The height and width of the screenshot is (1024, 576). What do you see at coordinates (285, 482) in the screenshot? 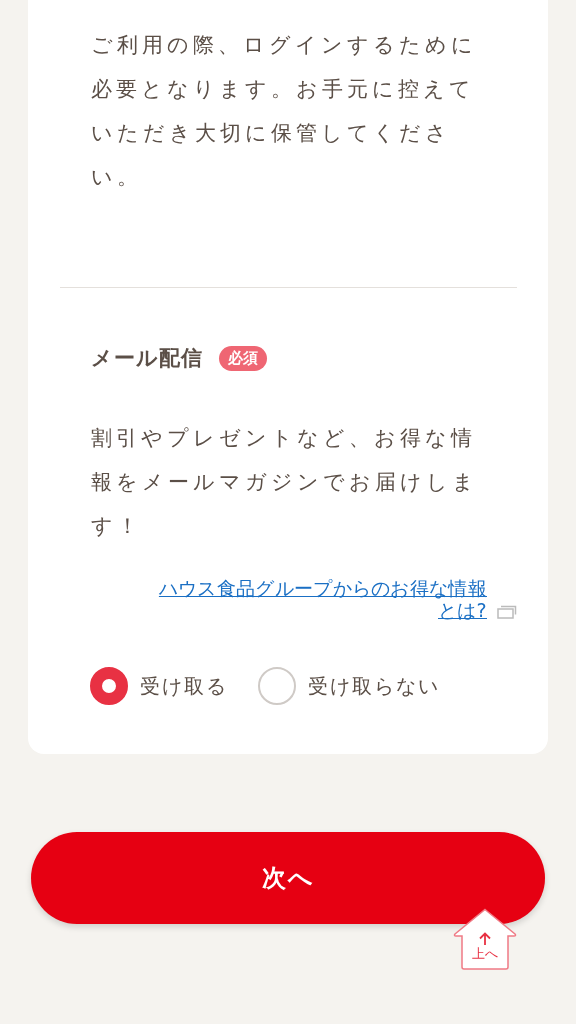
I see `section-description: 割引やプレゼントなど、お得な情報をメールマガジンでお届けします！` at bounding box center [285, 482].